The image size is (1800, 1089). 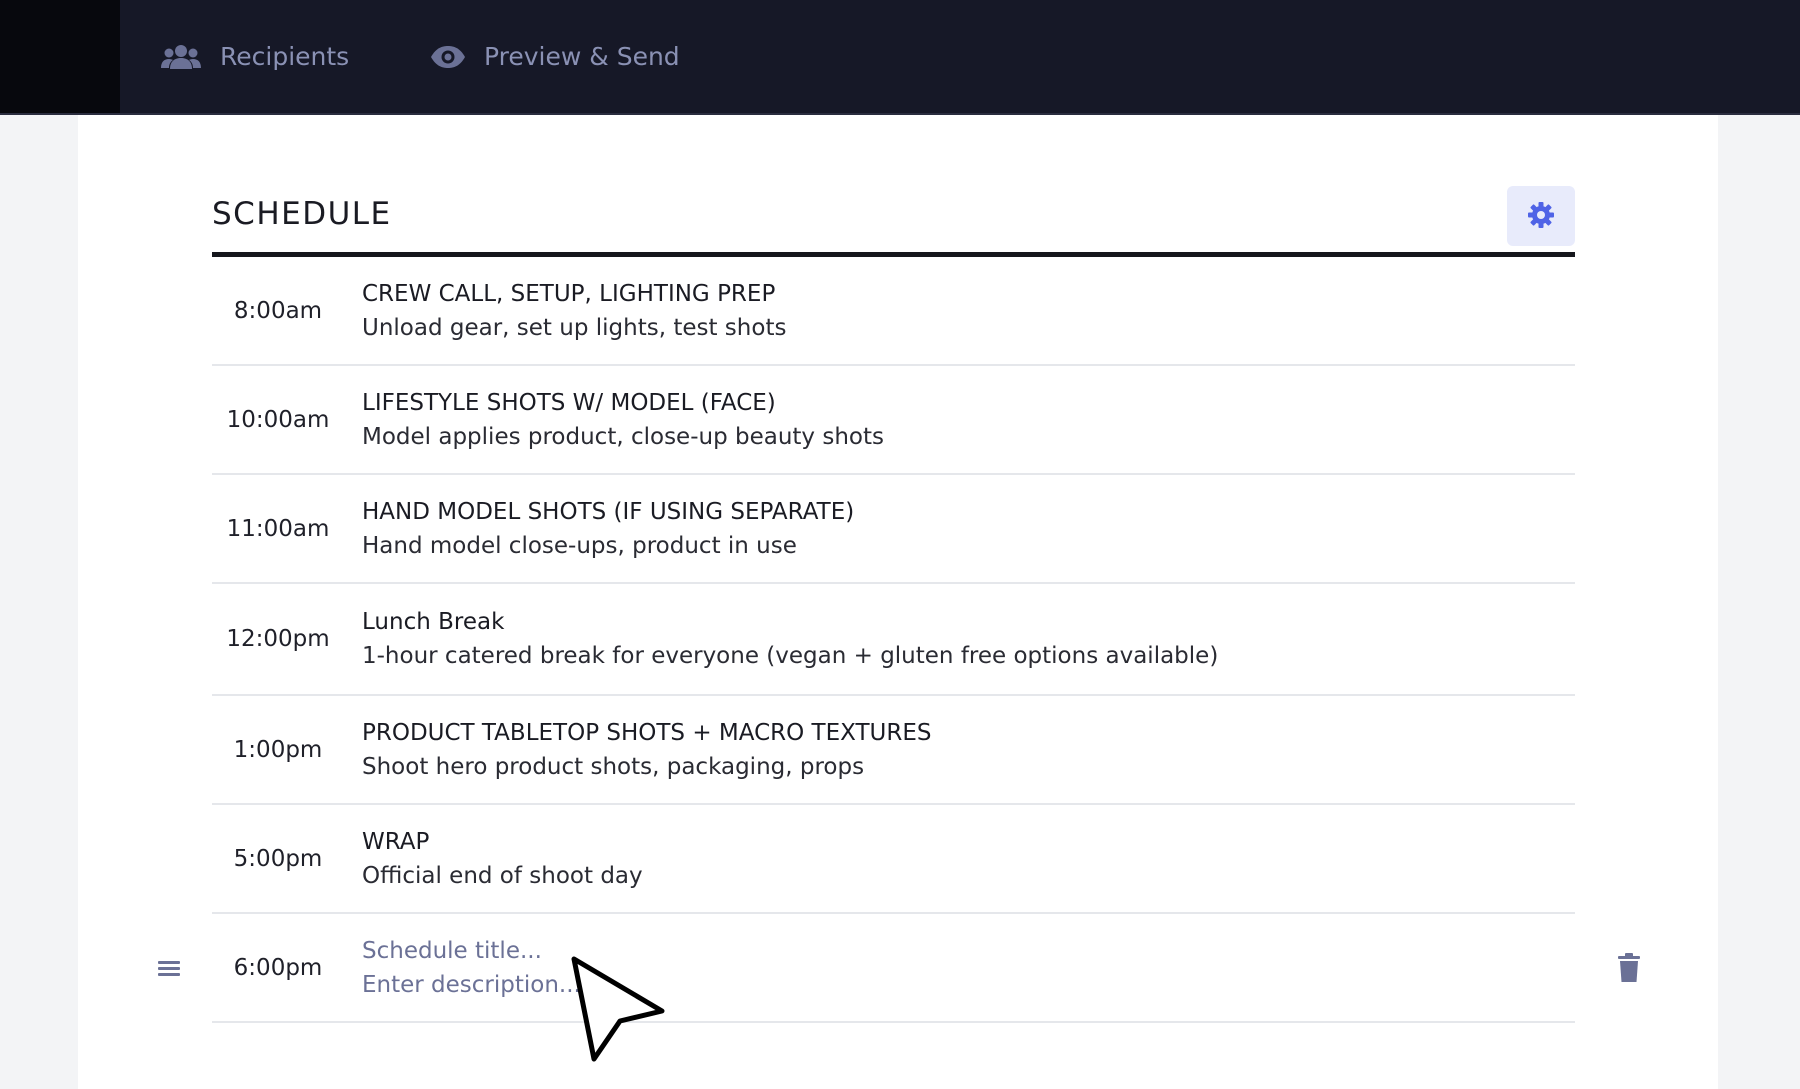 I want to click on schedule-title: HAND MODEL SHOTS (IF USING SEPARATE), so click(x=608, y=512).